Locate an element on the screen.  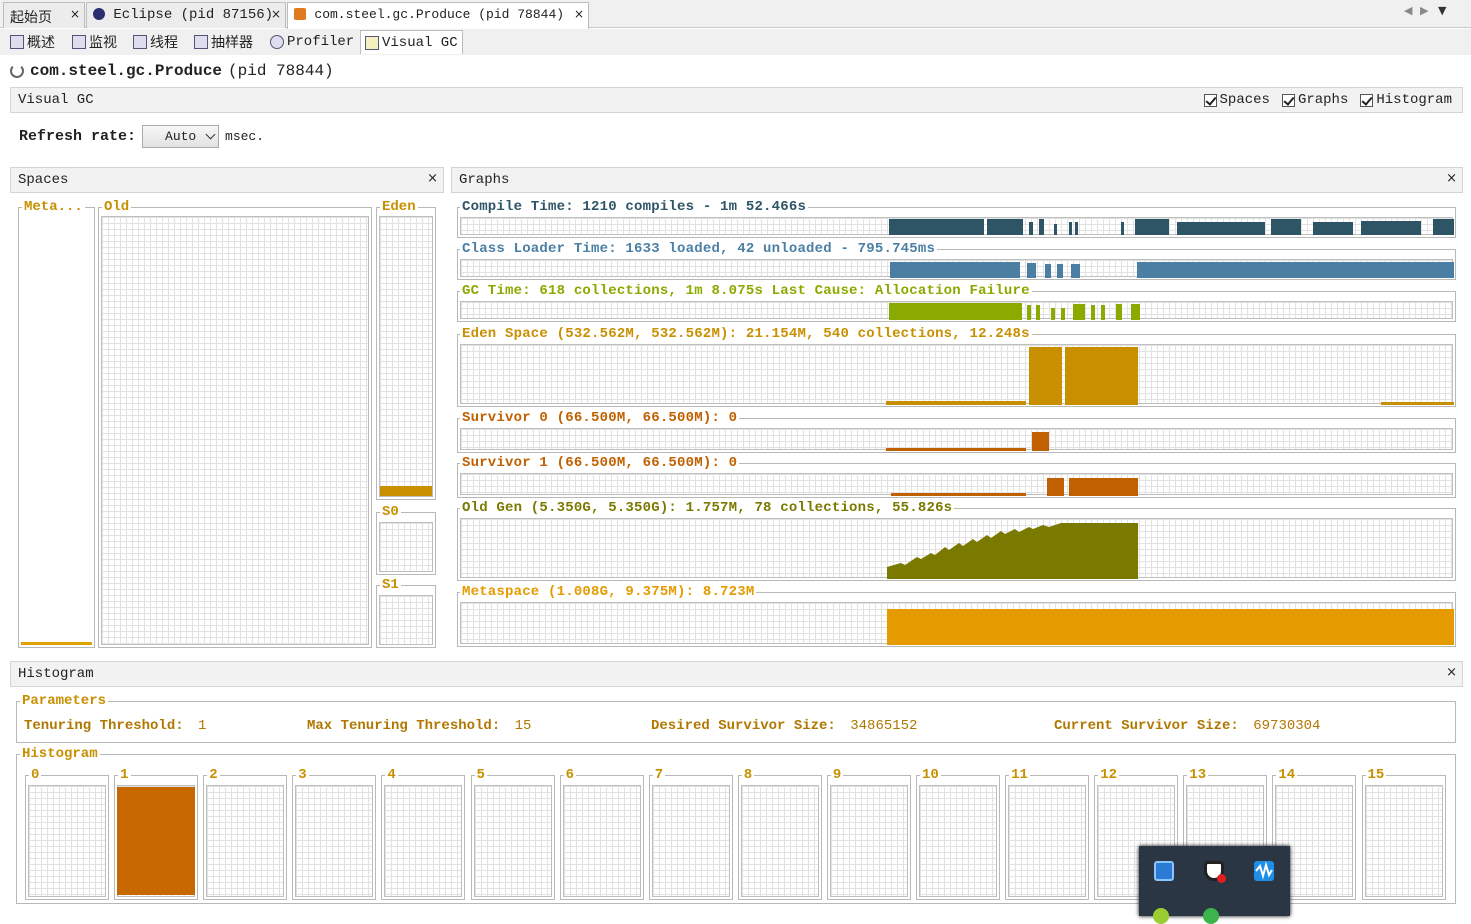
tab-label: 监视 is located at coordinates (103, 44).